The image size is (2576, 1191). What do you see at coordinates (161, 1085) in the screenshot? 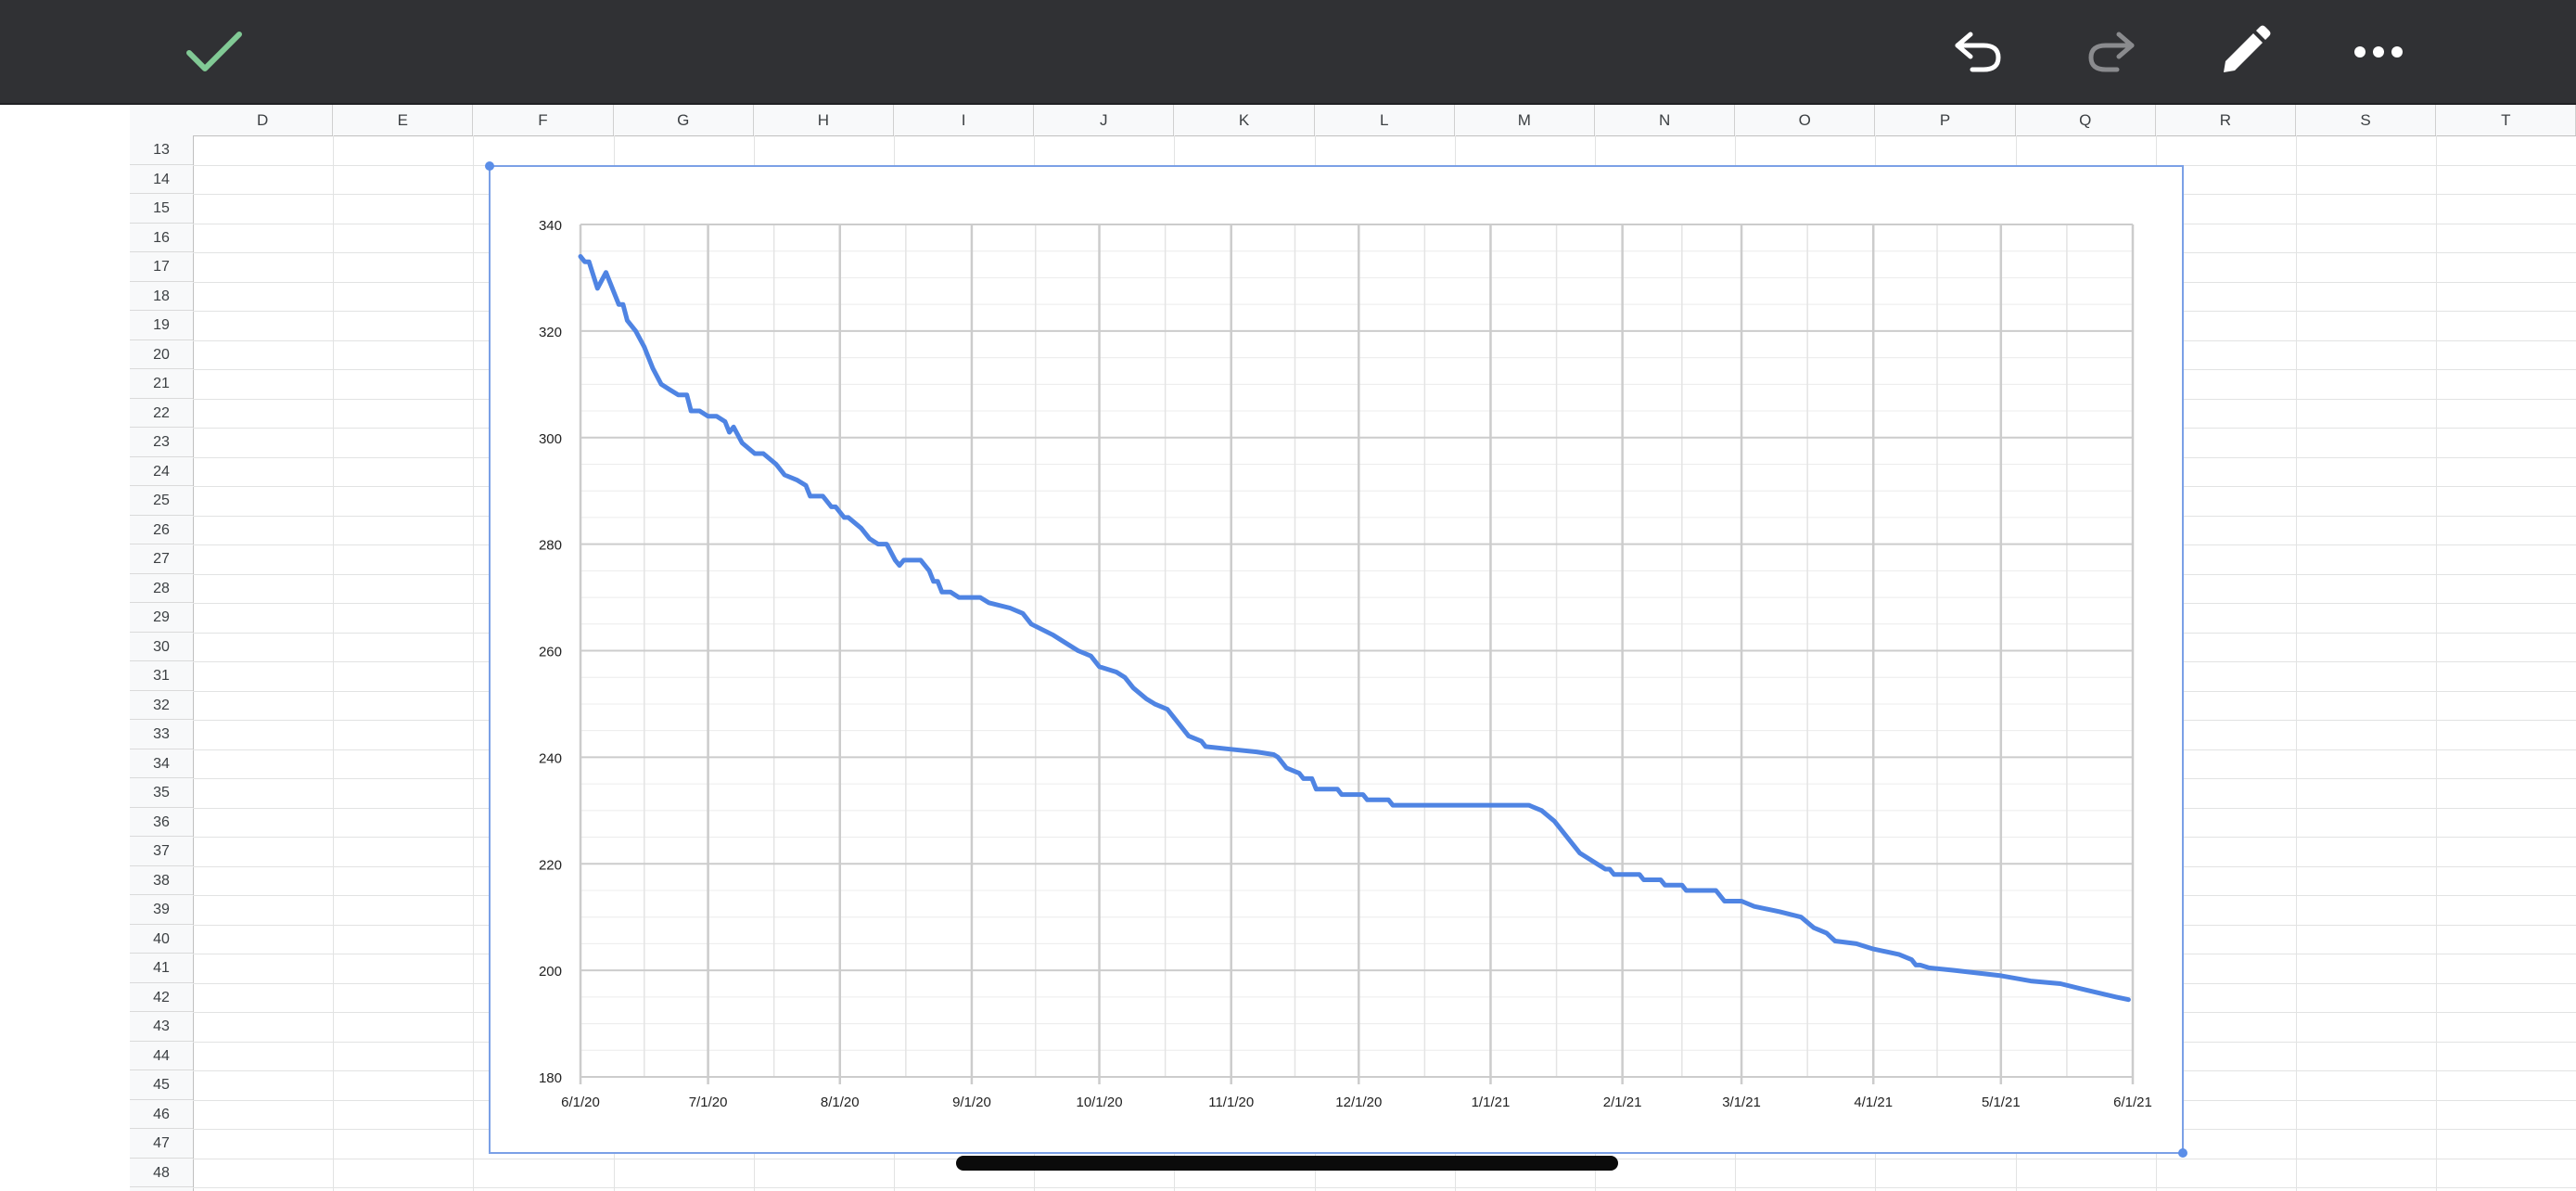
I see `row-header: 45` at bounding box center [161, 1085].